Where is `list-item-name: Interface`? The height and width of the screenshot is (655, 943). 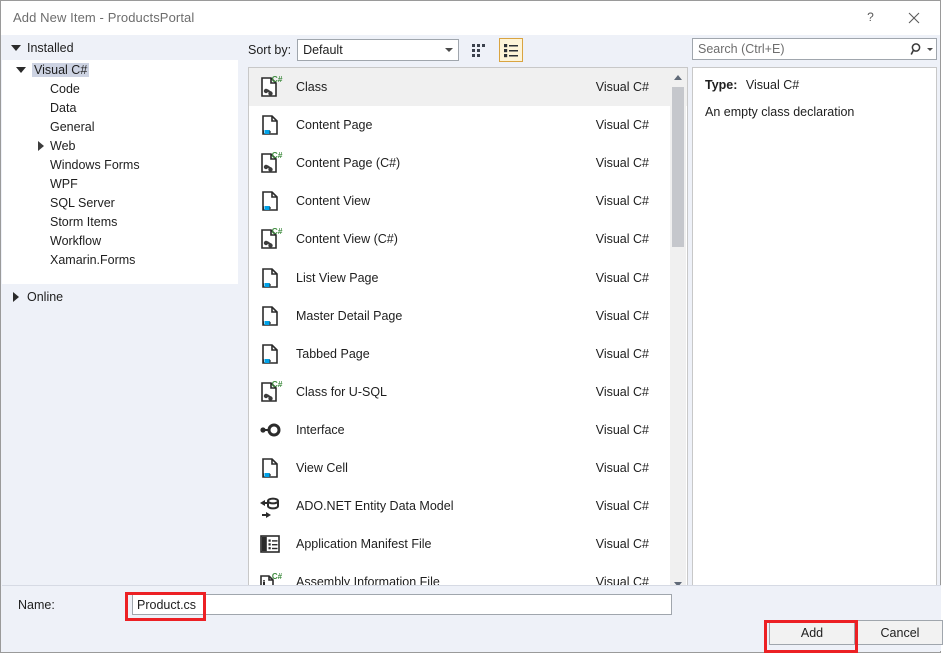 list-item-name: Interface is located at coordinates (320, 429).